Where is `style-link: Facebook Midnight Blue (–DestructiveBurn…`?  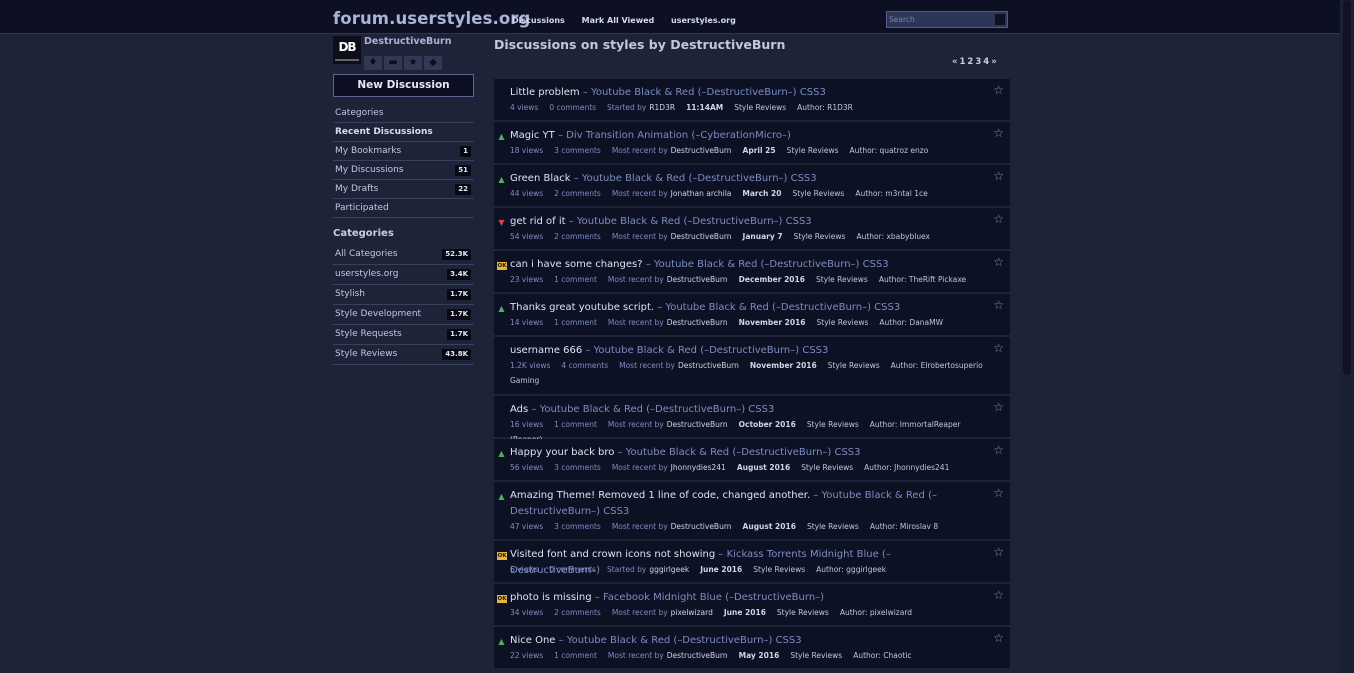 style-link: Facebook Midnight Blue (–DestructiveBurn… is located at coordinates (713, 597).